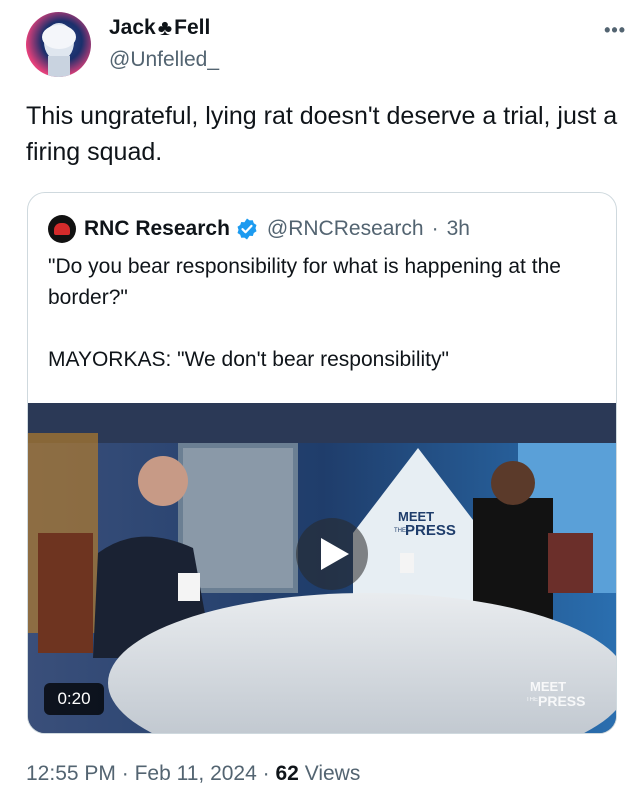 The image size is (643, 807). What do you see at coordinates (548, 686) in the screenshot?
I see `corner-logo-meet: MEET` at bounding box center [548, 686].